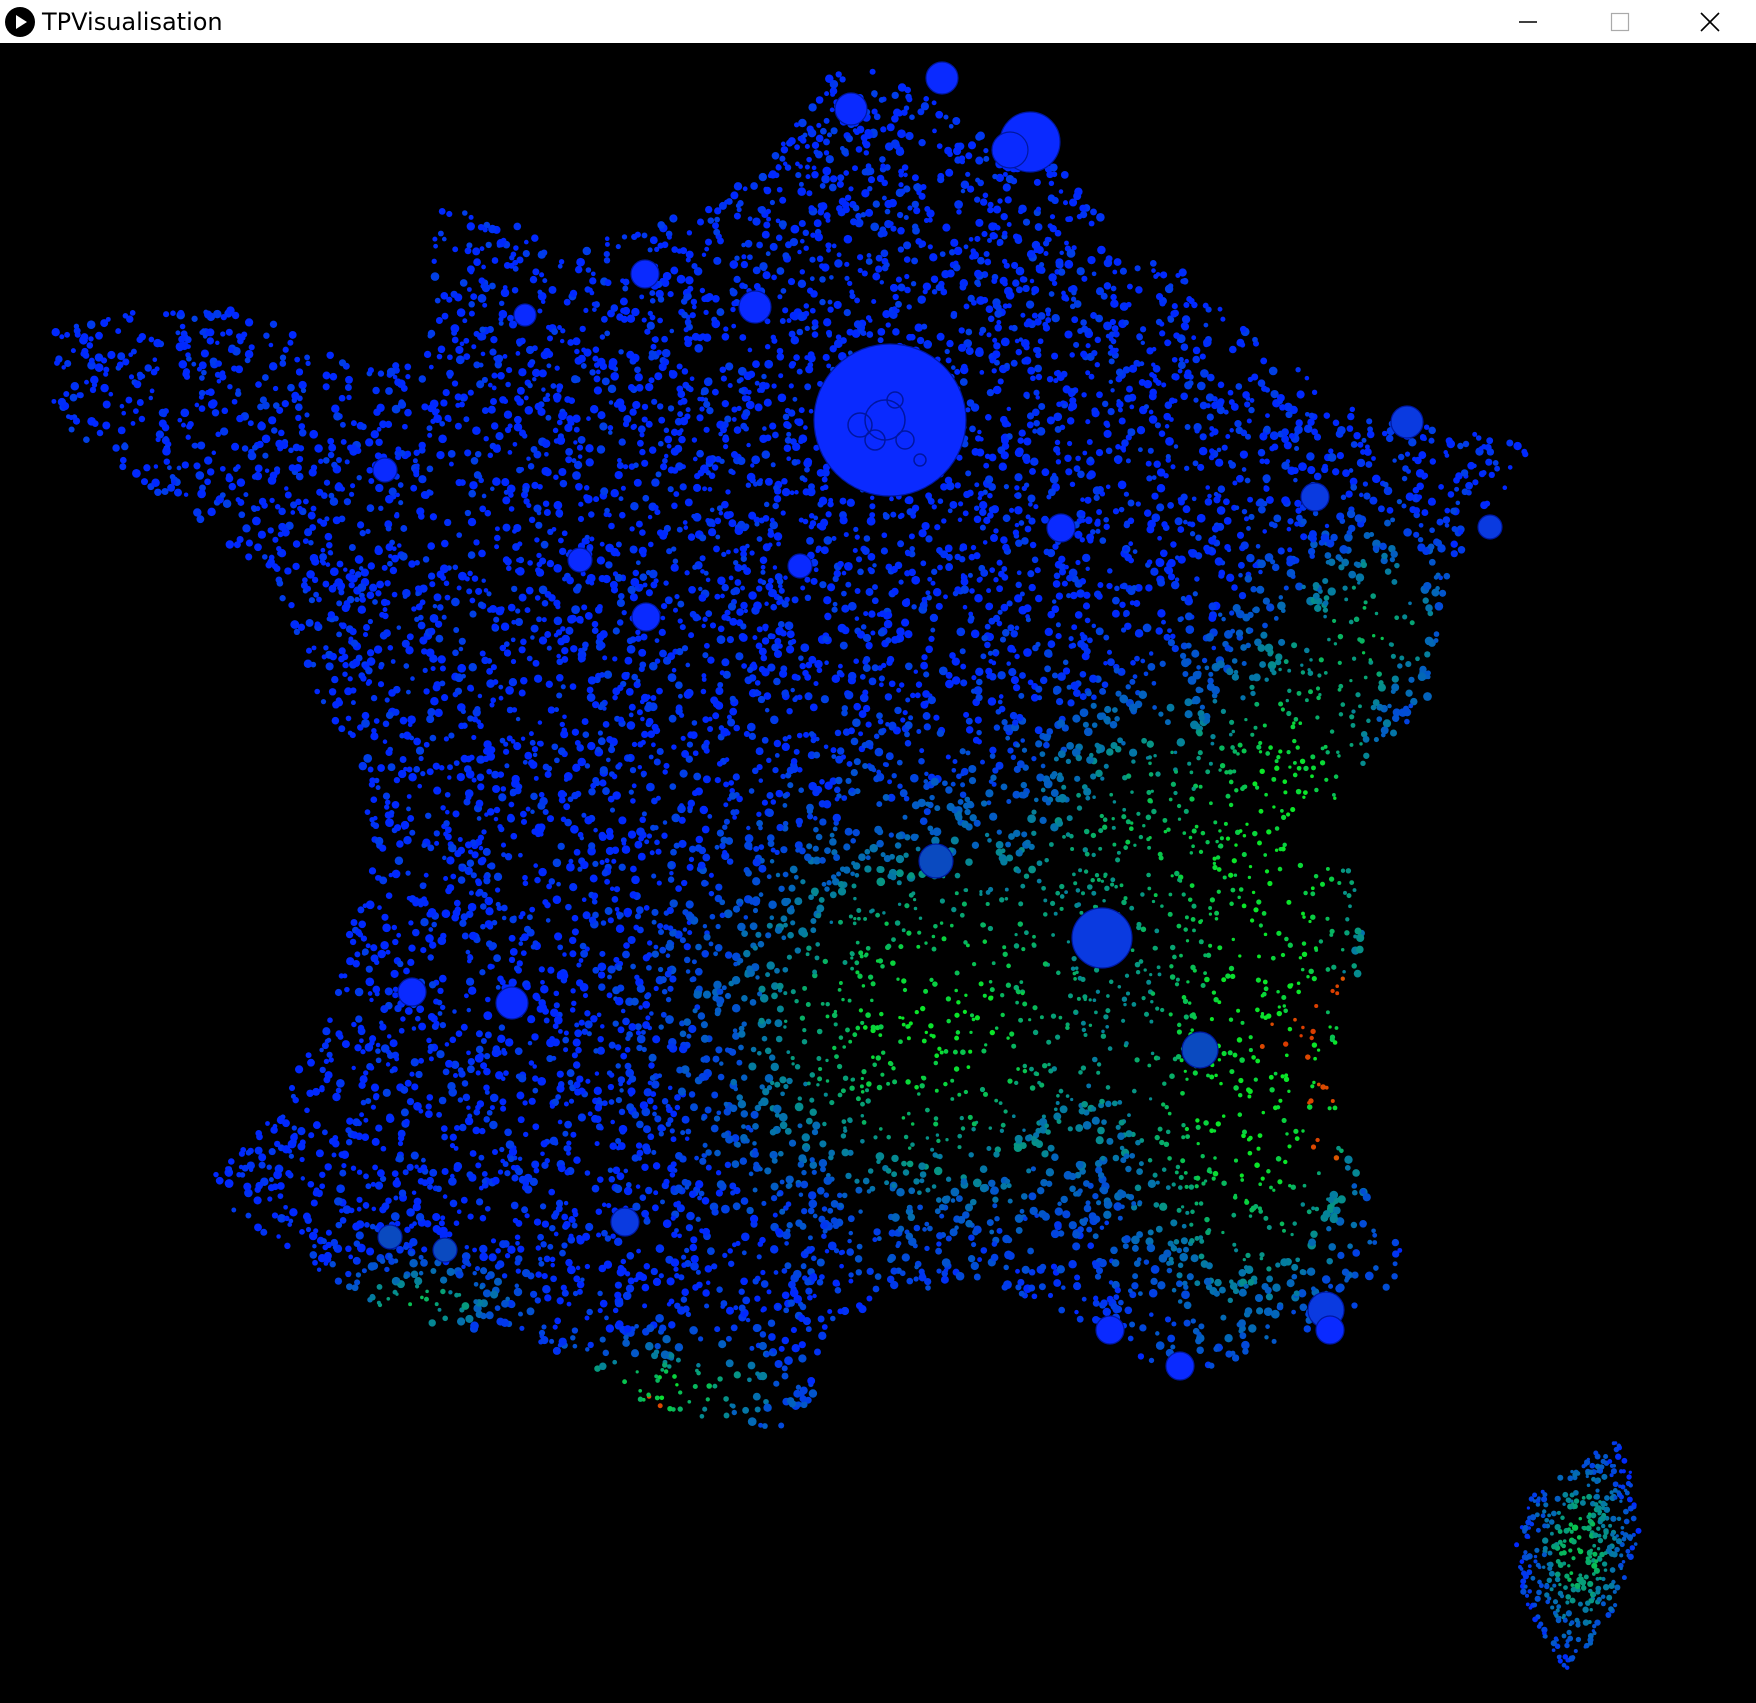  What do you see at coordinates (1528, 21) in the screenshot?
I see `minimize-button` at bounding box center [1528, 21].